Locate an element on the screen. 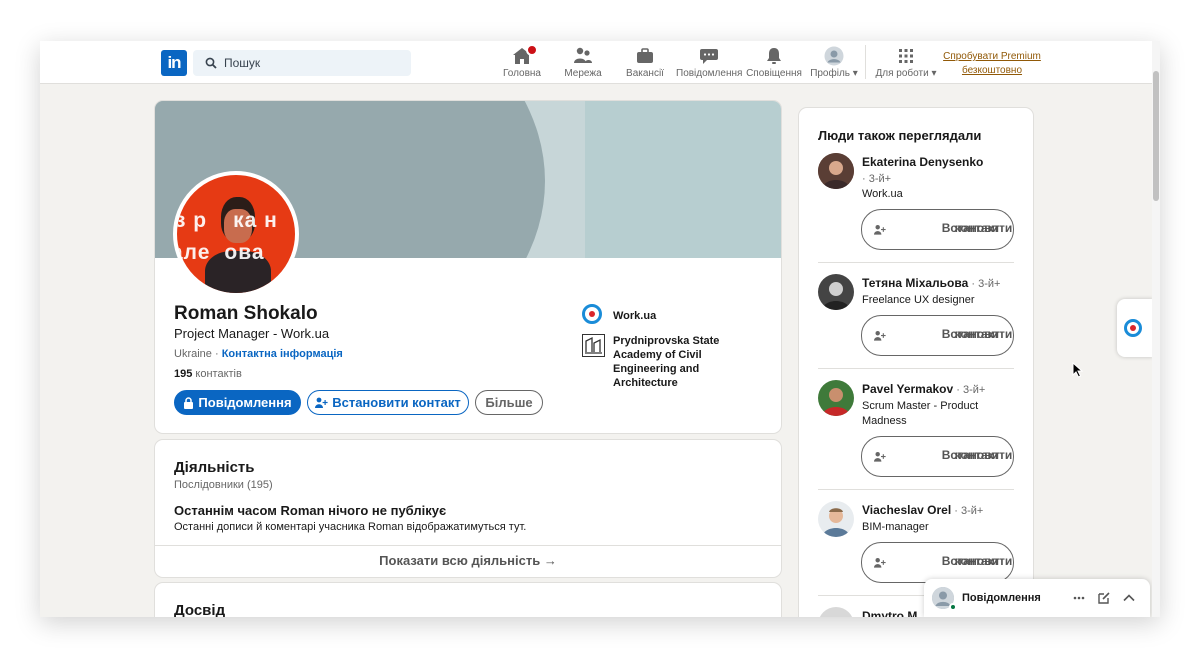  search-placeholder: Пошук is located at coordinates (242, 63).